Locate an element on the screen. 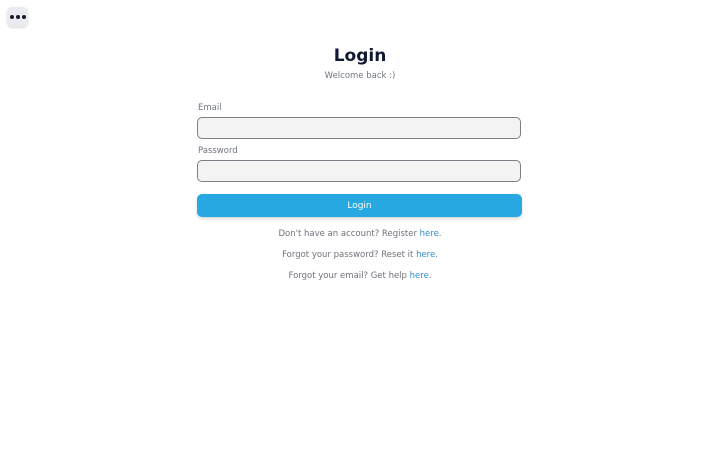 The width and height of the screenshot is (720, 450). email-help-line: Forgot your email? Get help here. is located at coordinates (360, 276).